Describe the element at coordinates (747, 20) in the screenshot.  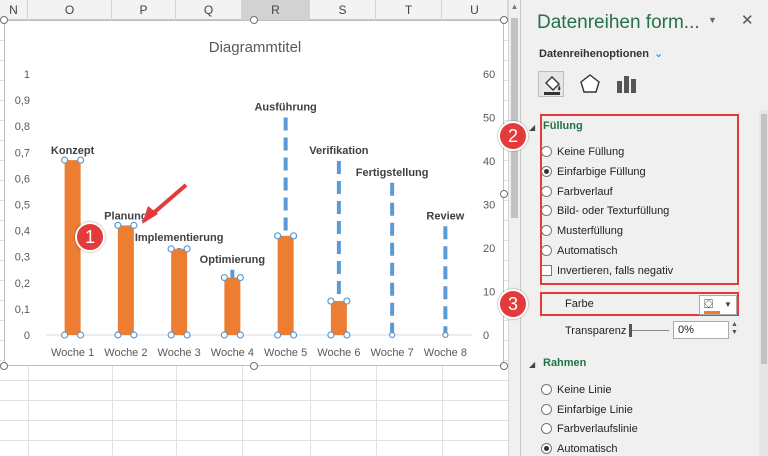
I see `close-icon: ✕` at that location.